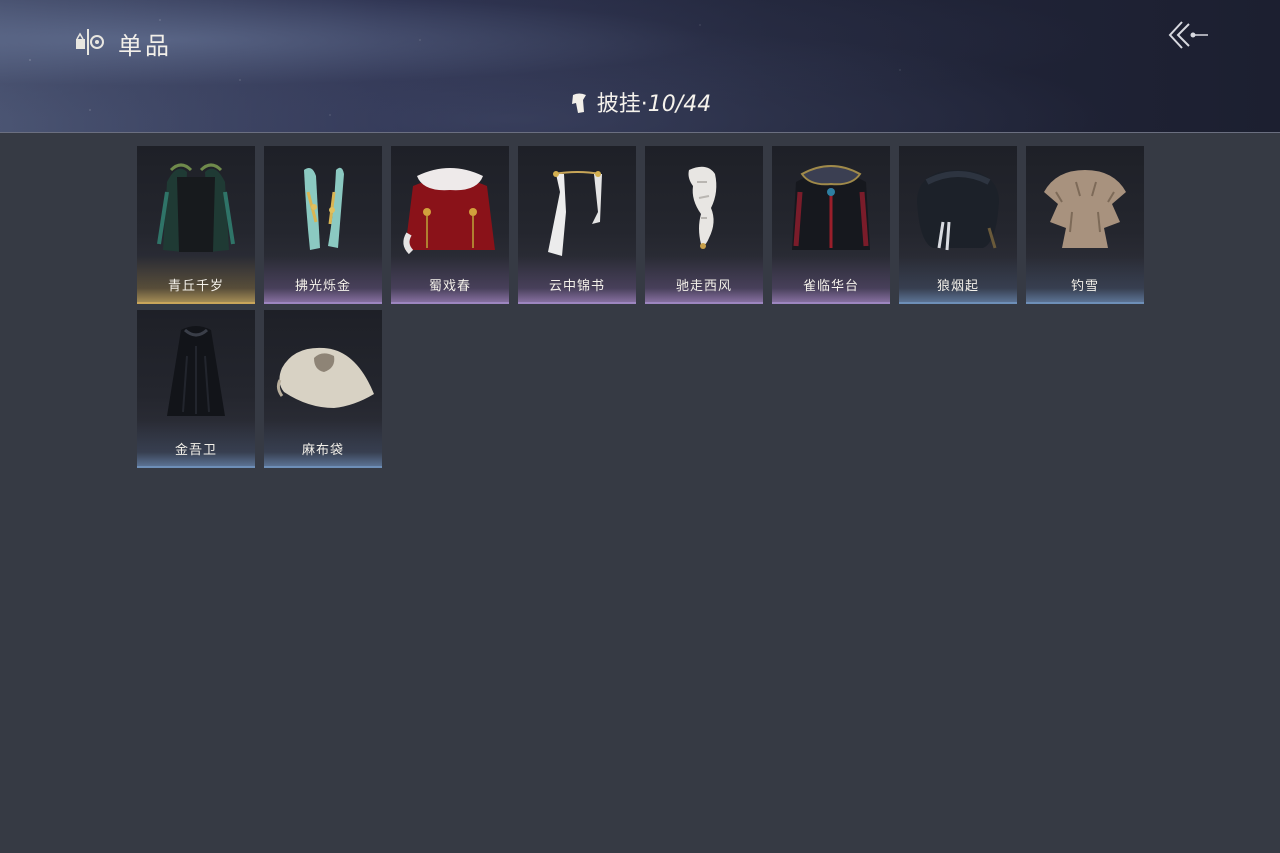 The height and width of the screenshot is (853, 1280). I want to click on back-arrow-icon, so click(1188, 35).